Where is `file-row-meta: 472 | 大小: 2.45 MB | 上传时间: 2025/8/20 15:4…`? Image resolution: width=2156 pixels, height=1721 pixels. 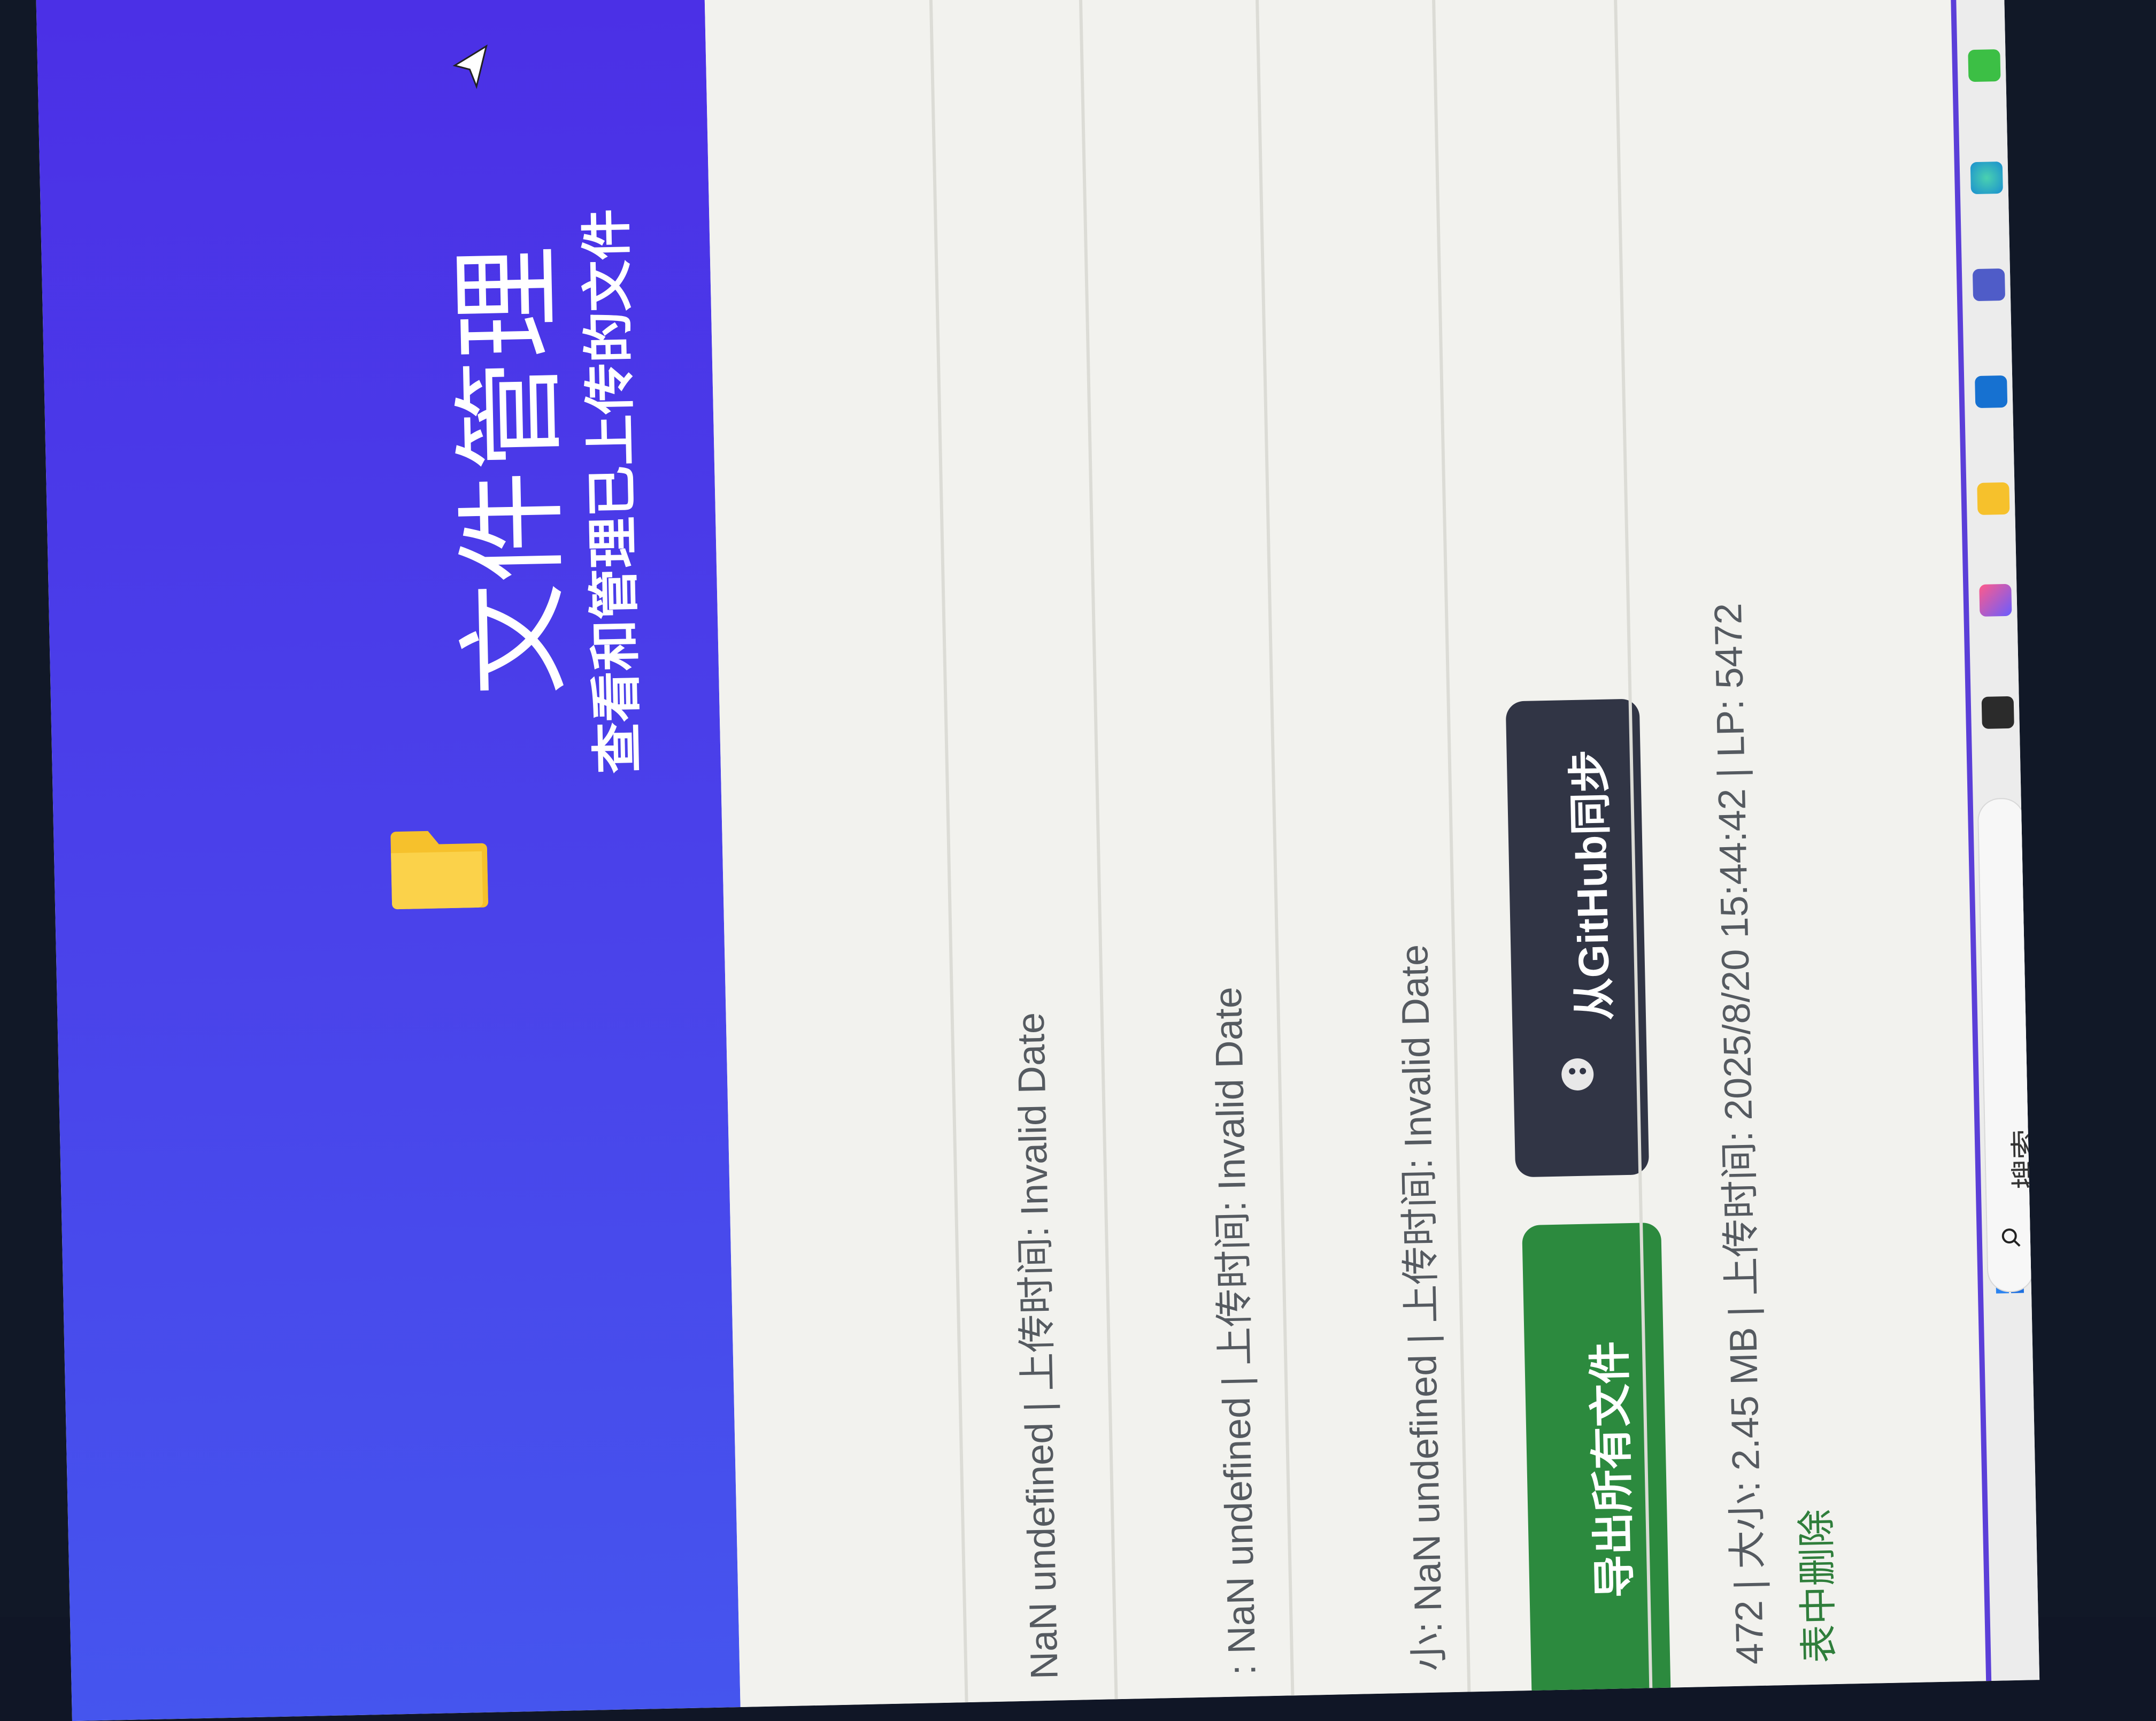
file-row-meta: 472 | 大小: 2.45 MB | 上传时间: 2025/8/20 15:4… is located at coordinates (1739, 1133).